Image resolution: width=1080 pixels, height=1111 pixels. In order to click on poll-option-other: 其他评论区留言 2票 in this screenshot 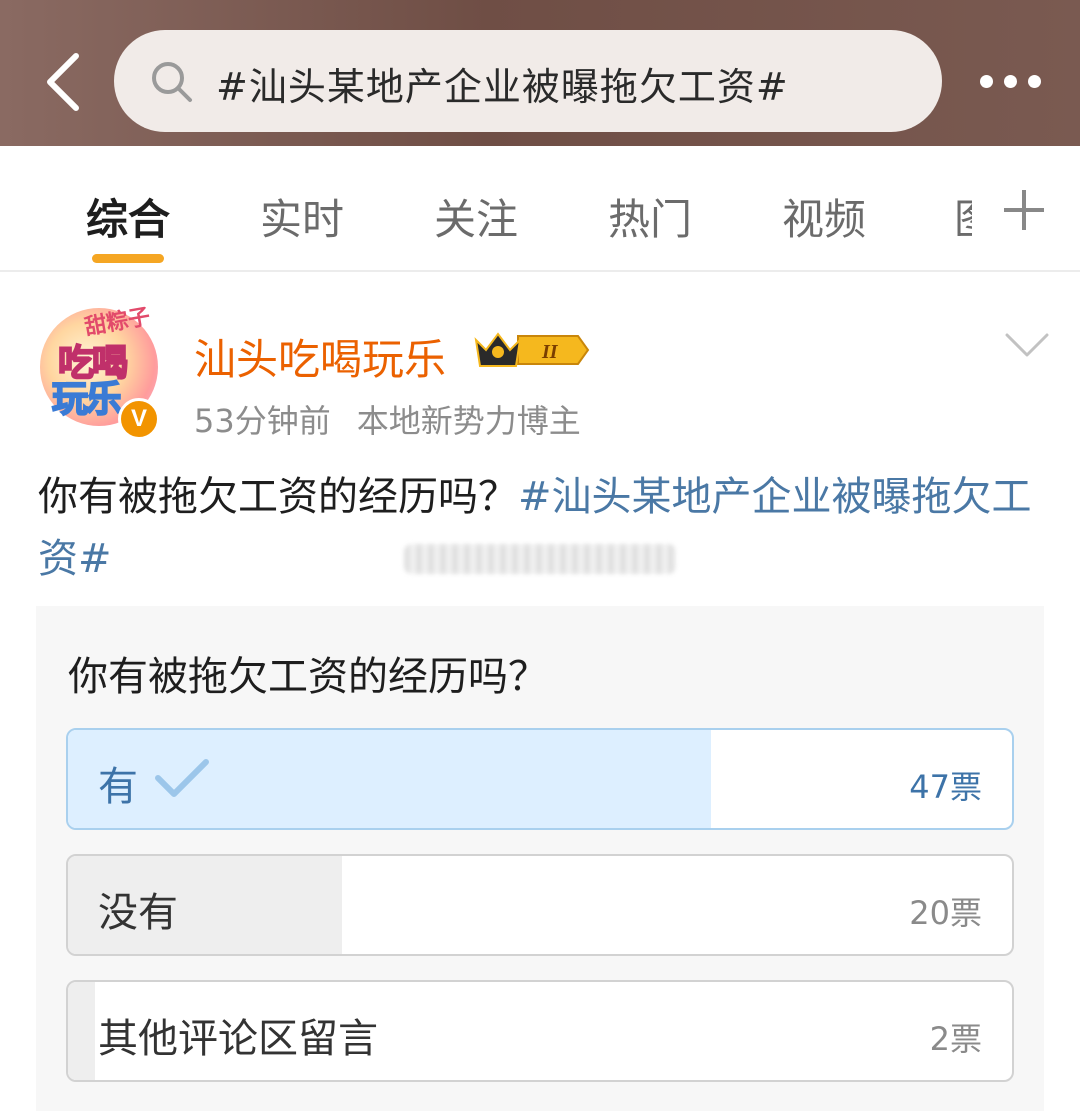, I will do `click(540, 1031)`.